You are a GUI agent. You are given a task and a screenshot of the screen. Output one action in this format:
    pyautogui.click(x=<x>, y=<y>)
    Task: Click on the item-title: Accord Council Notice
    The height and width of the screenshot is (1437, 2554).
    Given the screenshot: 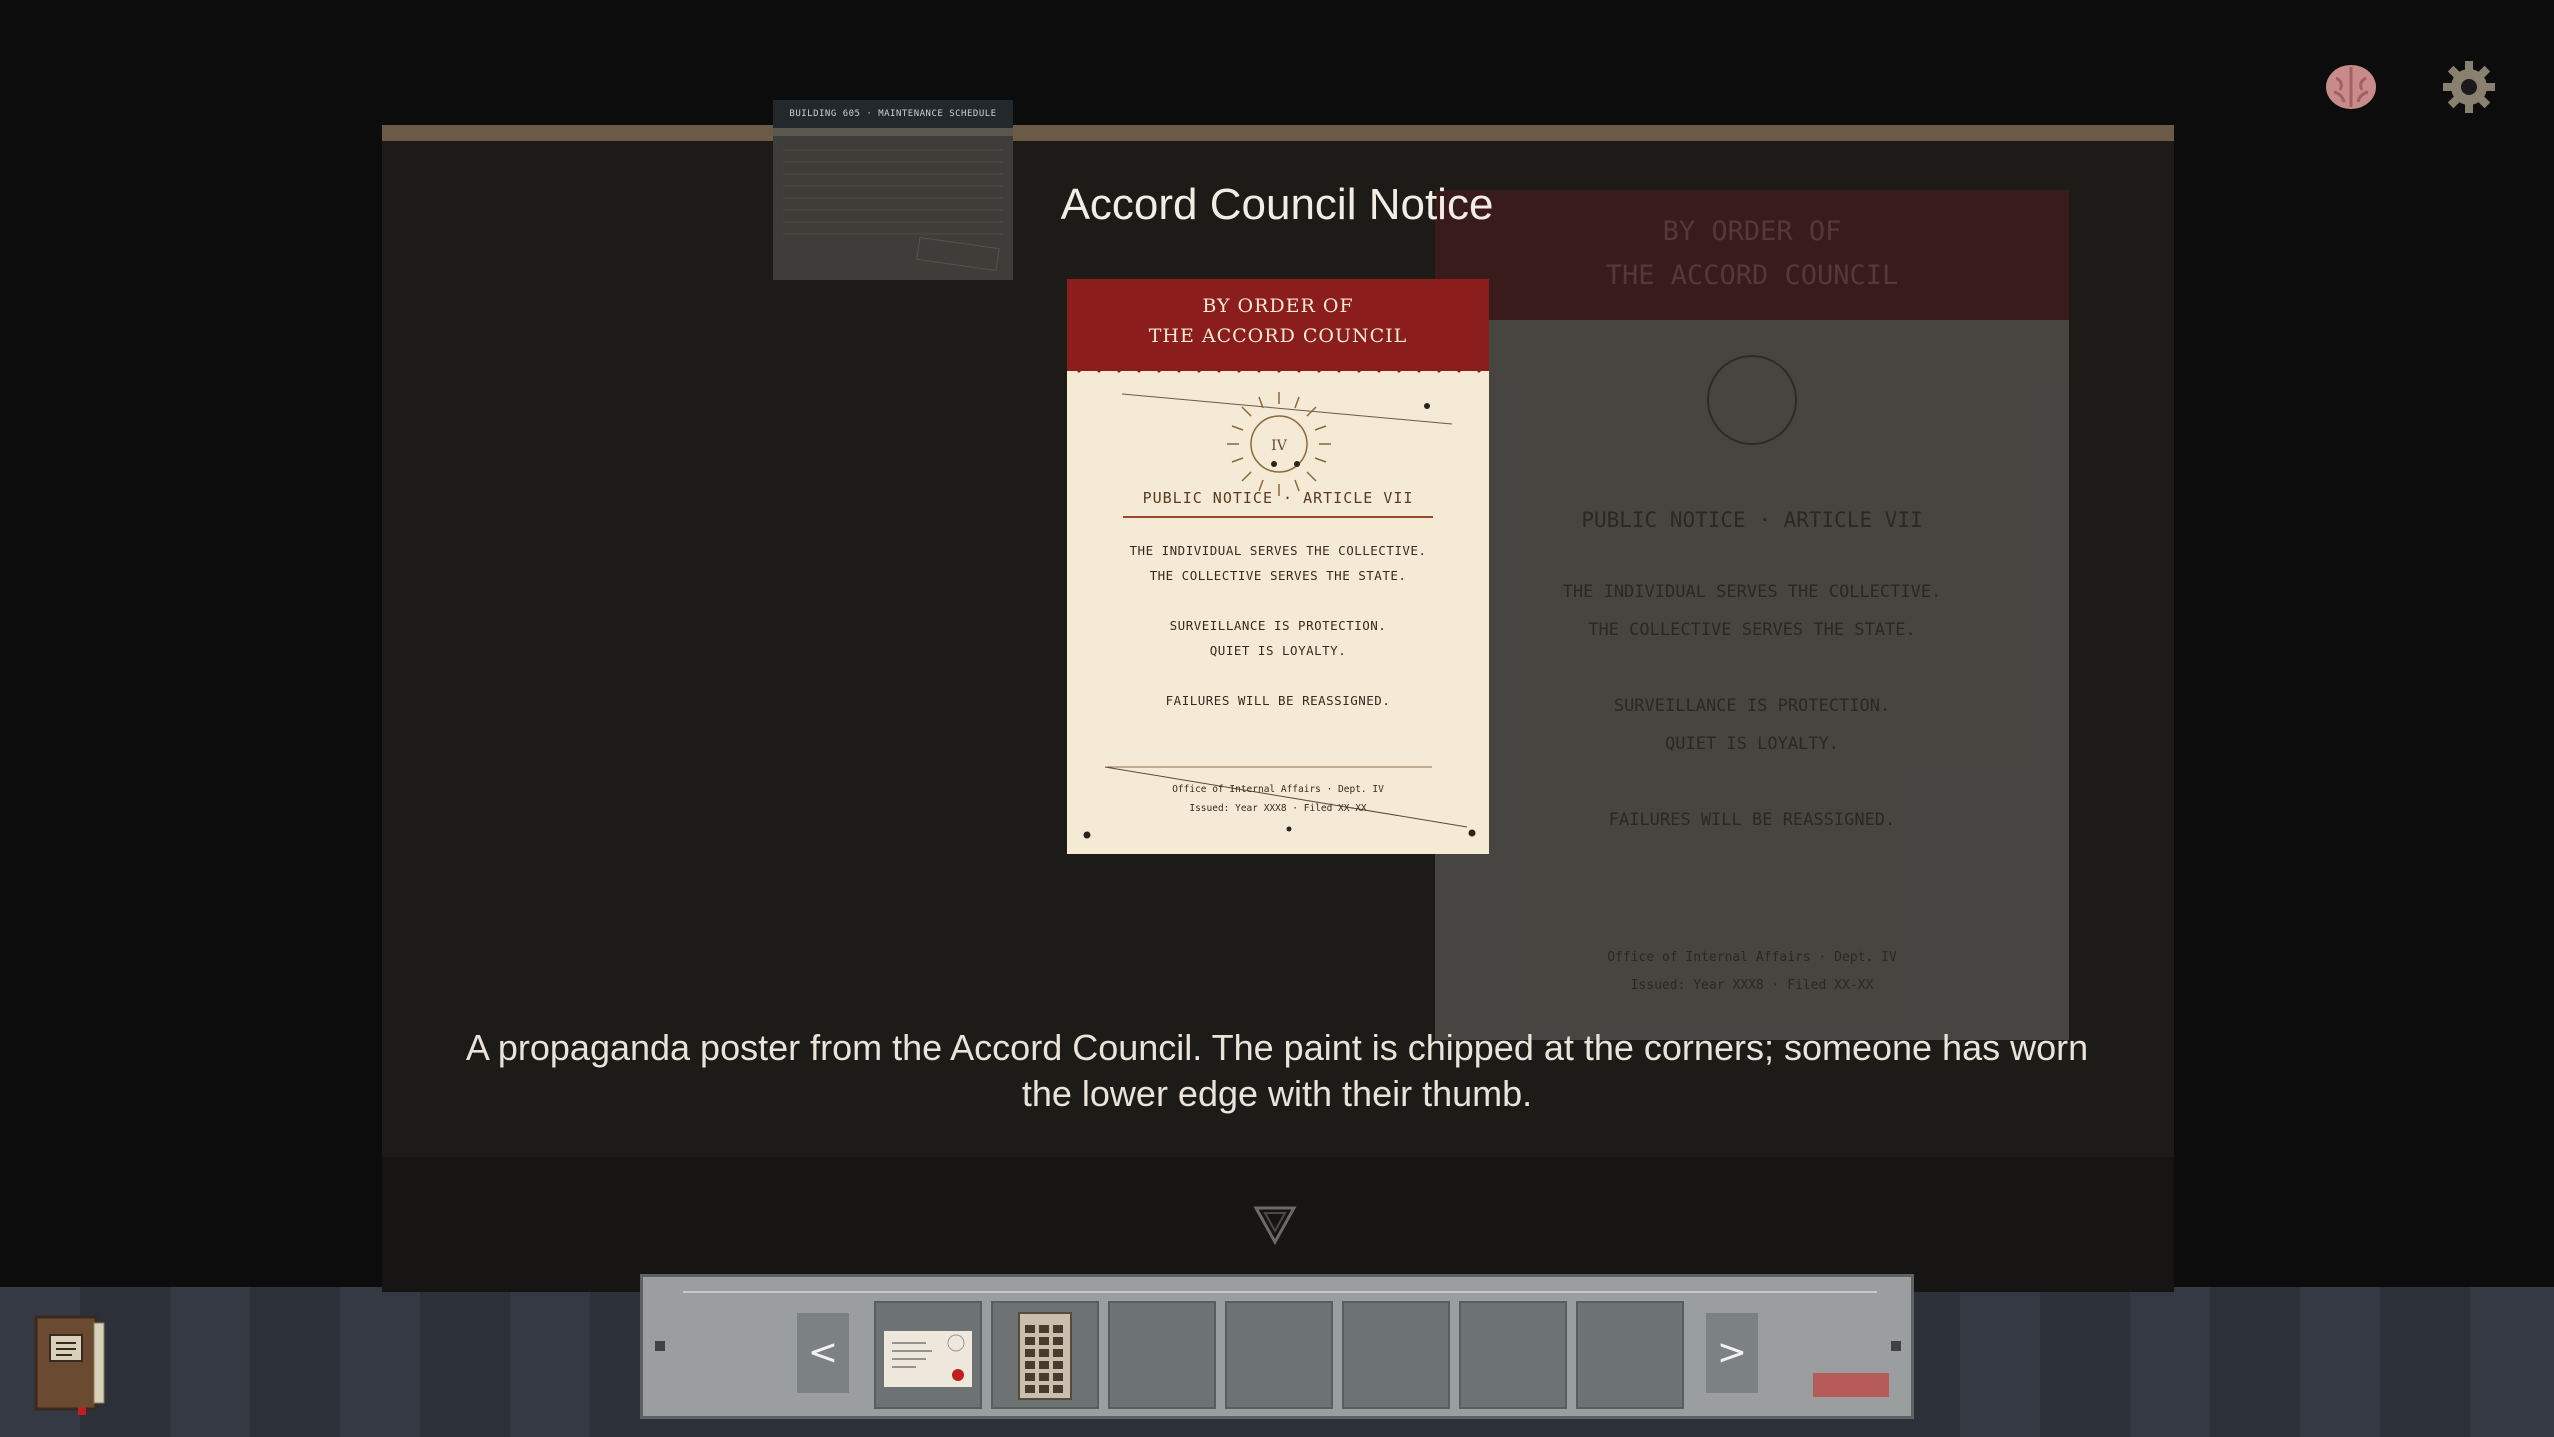 What is the action you would take?
    pyautogui.click(x=1277, y=204)
    